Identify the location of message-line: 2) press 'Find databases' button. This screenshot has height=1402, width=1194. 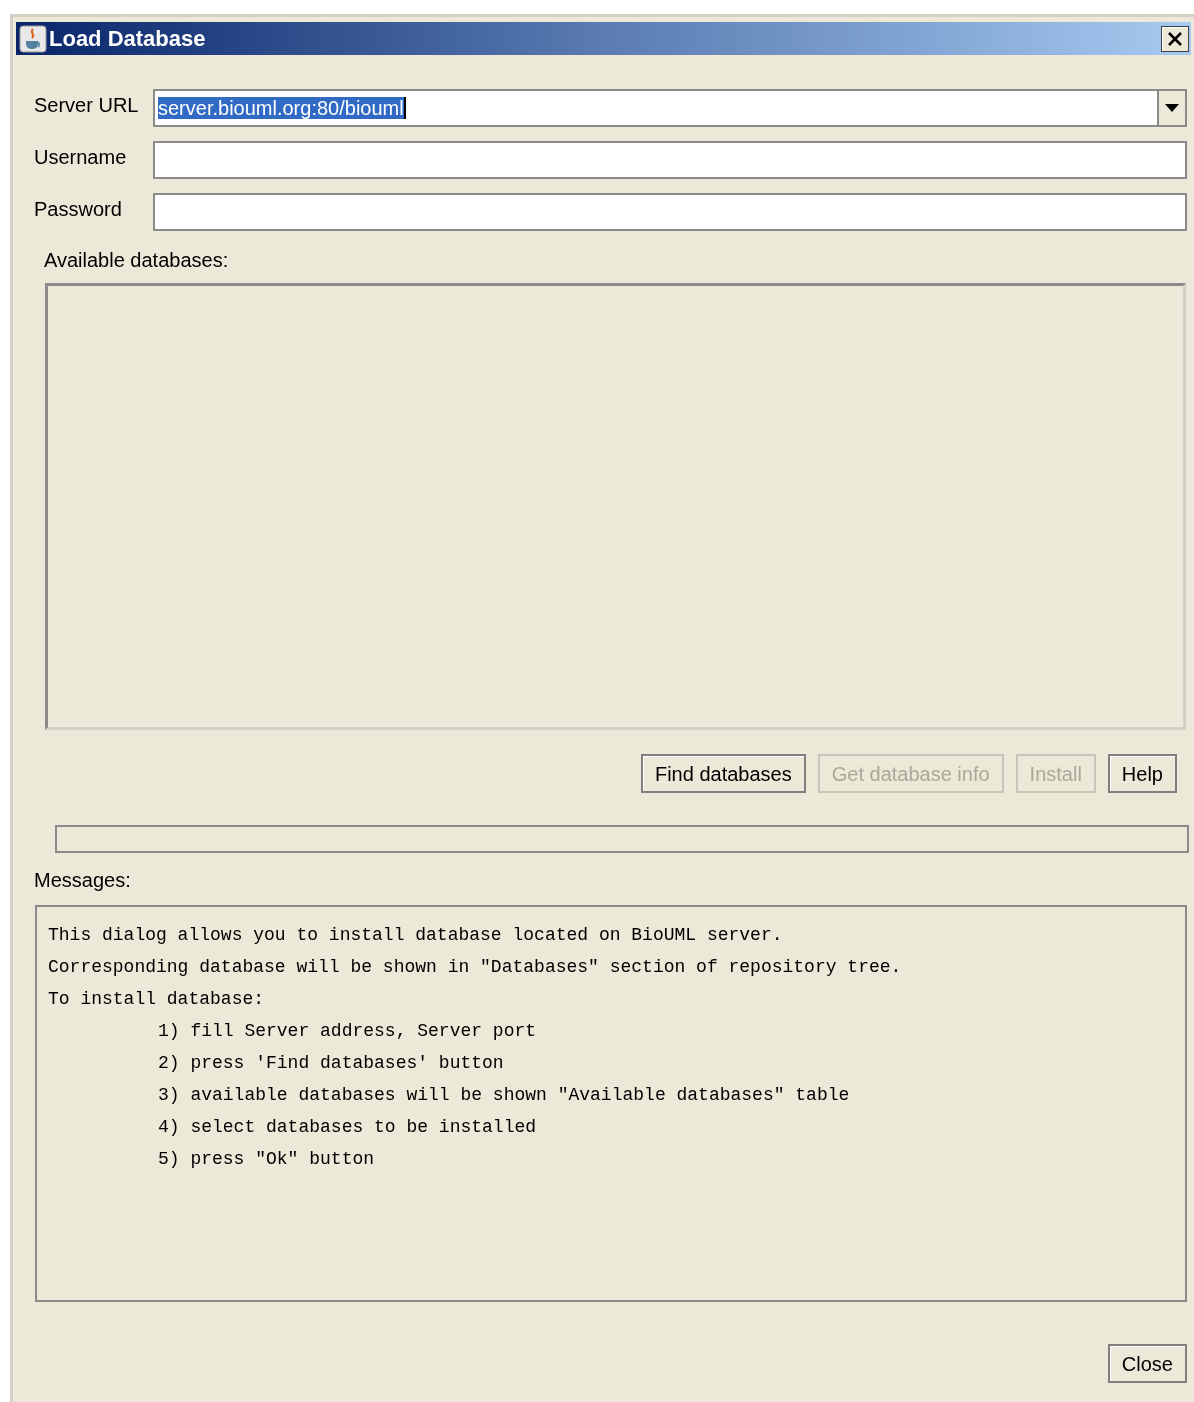
(331, 1063).